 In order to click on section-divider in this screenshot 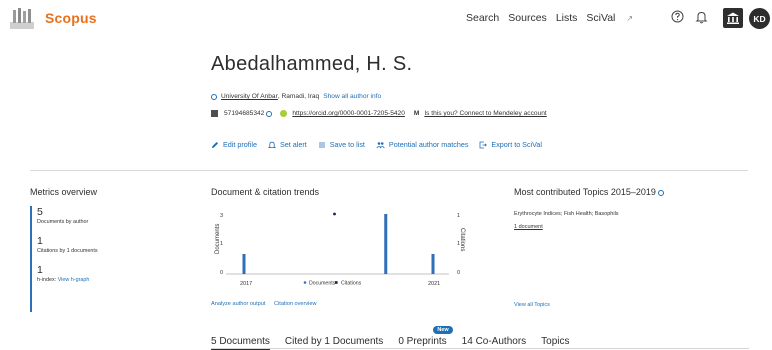, I will do `click(389, 170)`.